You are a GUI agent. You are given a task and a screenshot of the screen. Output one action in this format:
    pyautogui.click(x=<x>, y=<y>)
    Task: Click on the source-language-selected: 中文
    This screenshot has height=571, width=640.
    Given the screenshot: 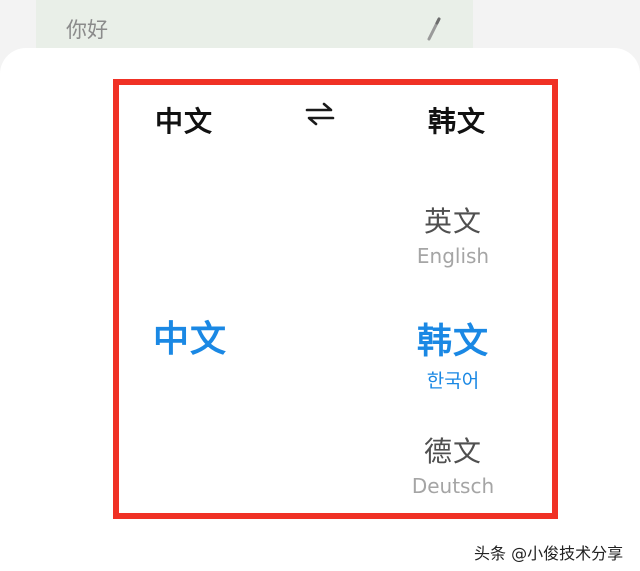 What is the action you would take?
    pyautogui.click(x=190, y=336)
    